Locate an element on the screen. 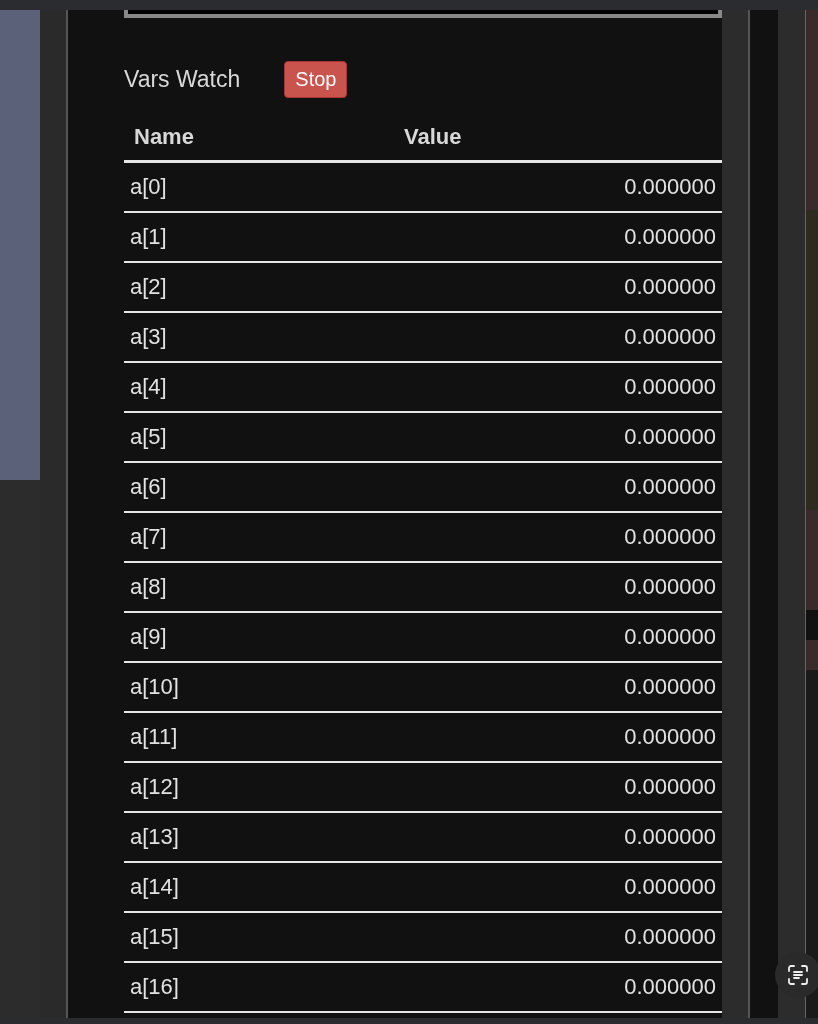  variable-name: a[16] is located at coordinates (154, 987).